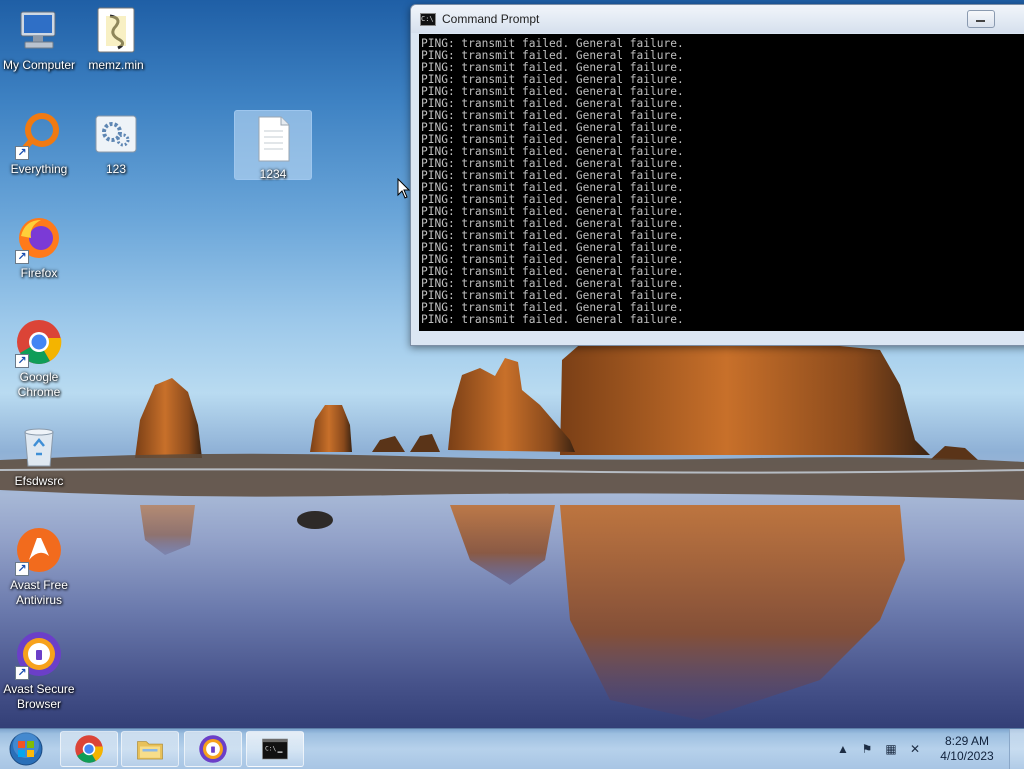 The width and height of the screenshot is (1024, 769). I want to click on desktop-icon-label: Google Chrome, so click(39, 384).